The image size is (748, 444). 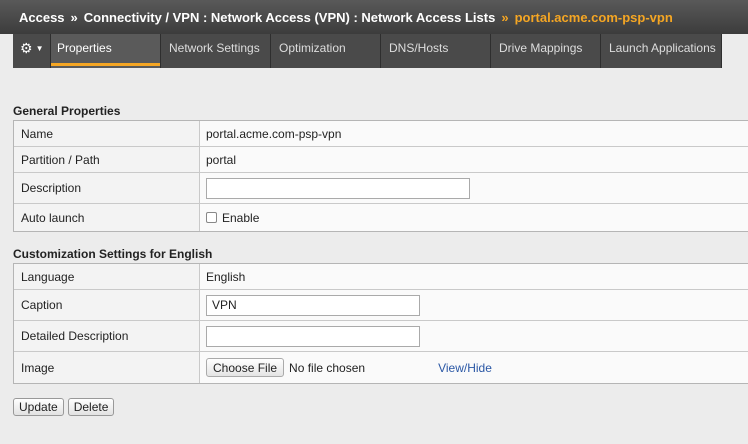 I want to click on customization-title: Customization Settings for English, so click(x=113, y=254).